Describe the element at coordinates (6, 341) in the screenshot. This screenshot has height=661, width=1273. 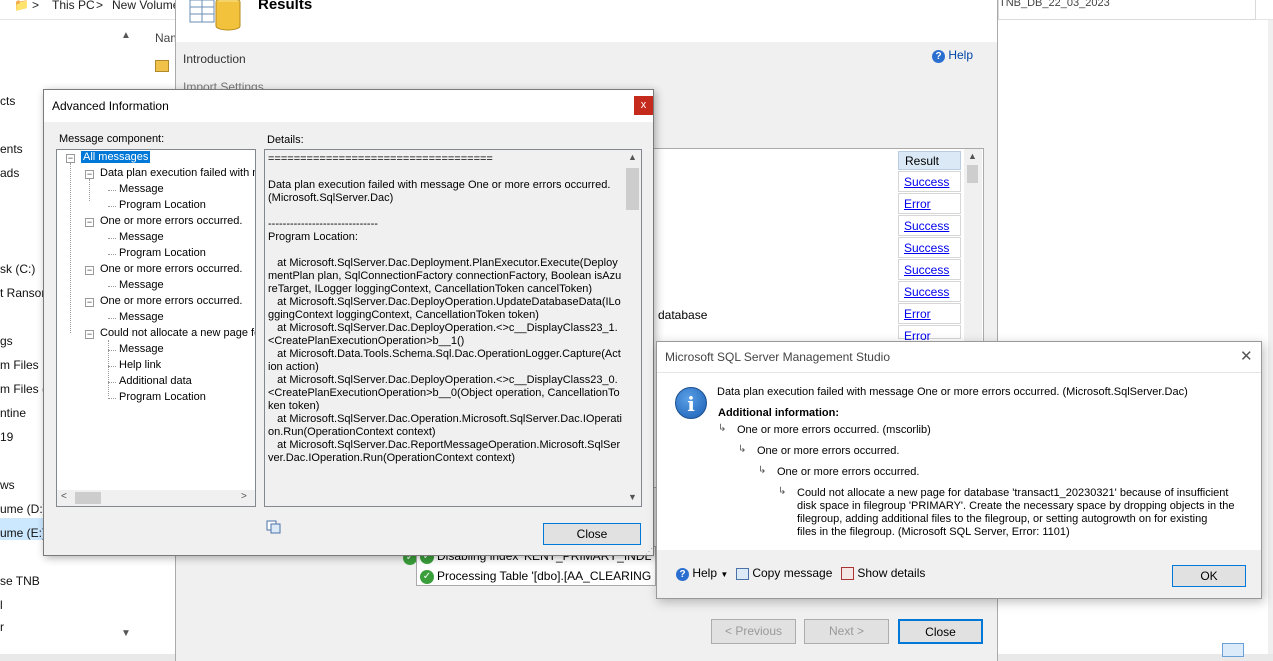
I see `nav-item: gs` at that location.